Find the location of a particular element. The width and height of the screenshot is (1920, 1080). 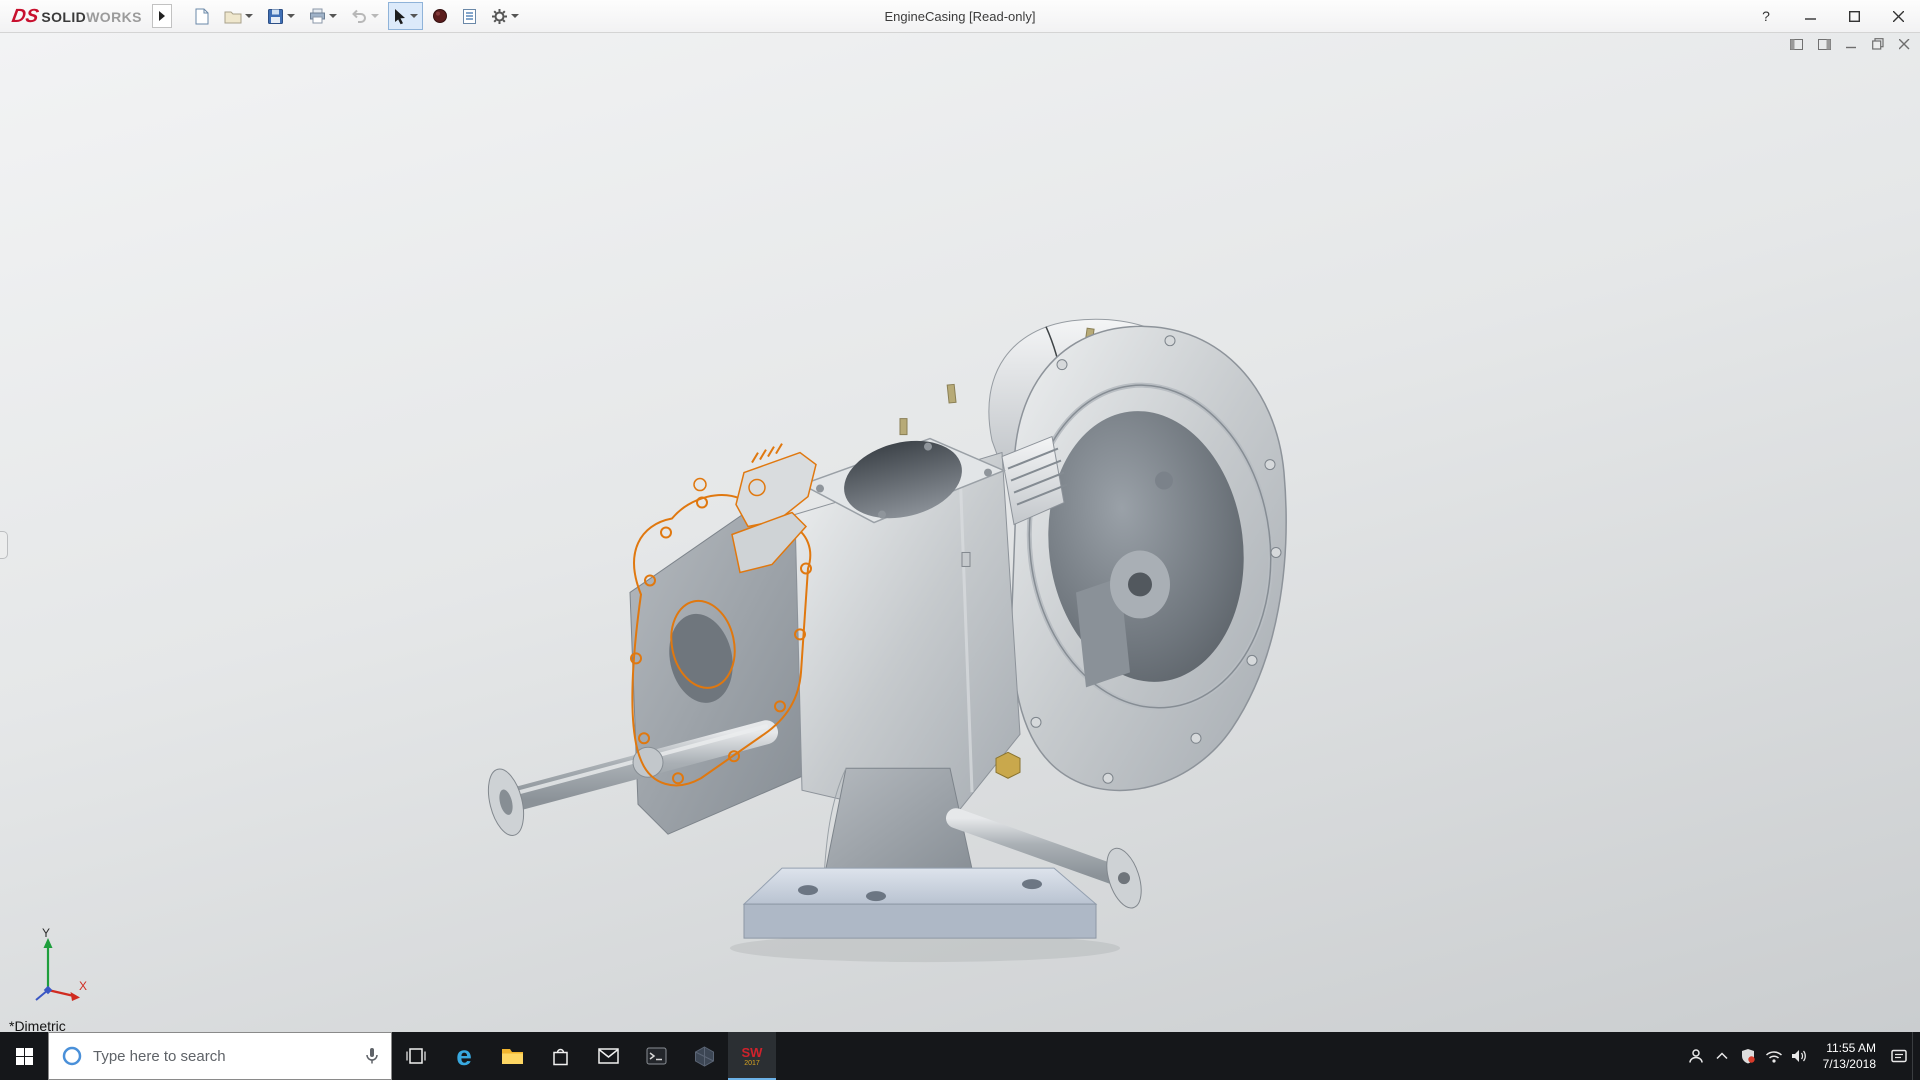

open-folder-icon is located at coordinates (233, 17).